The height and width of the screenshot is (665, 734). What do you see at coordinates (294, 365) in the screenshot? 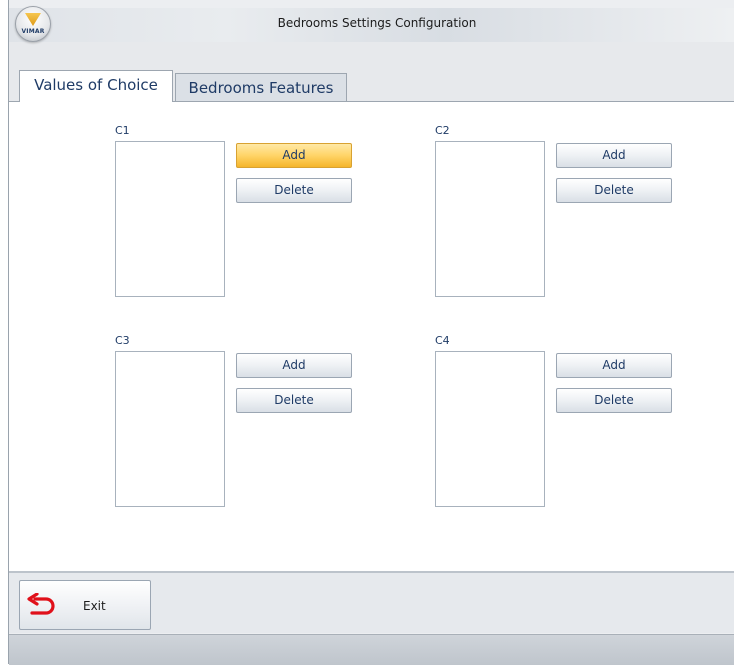
I see `add-button-c3: Add` at bounding box center [294, 365].